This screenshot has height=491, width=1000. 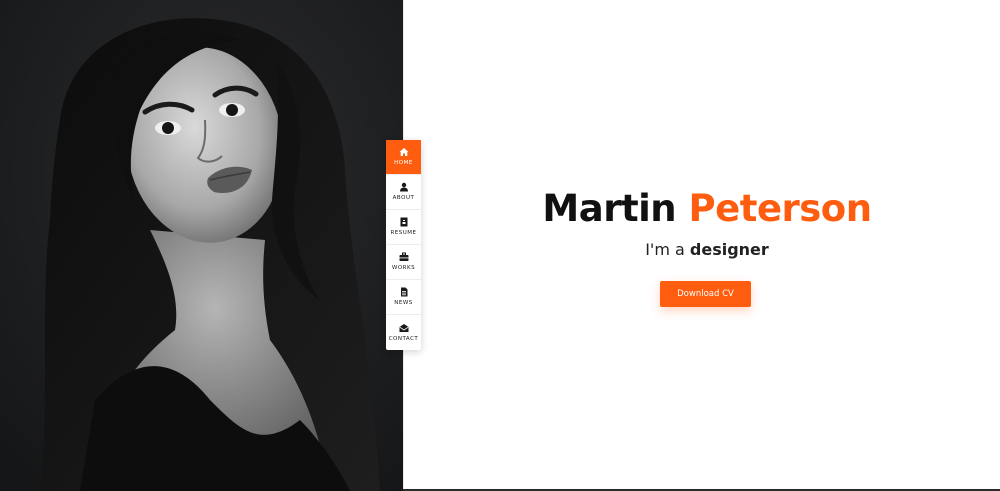 What do you see at coordinates (403, 338) in the screenshot?
I see `nav-label-contact: CONTACT` at bounding box center [403, 338].